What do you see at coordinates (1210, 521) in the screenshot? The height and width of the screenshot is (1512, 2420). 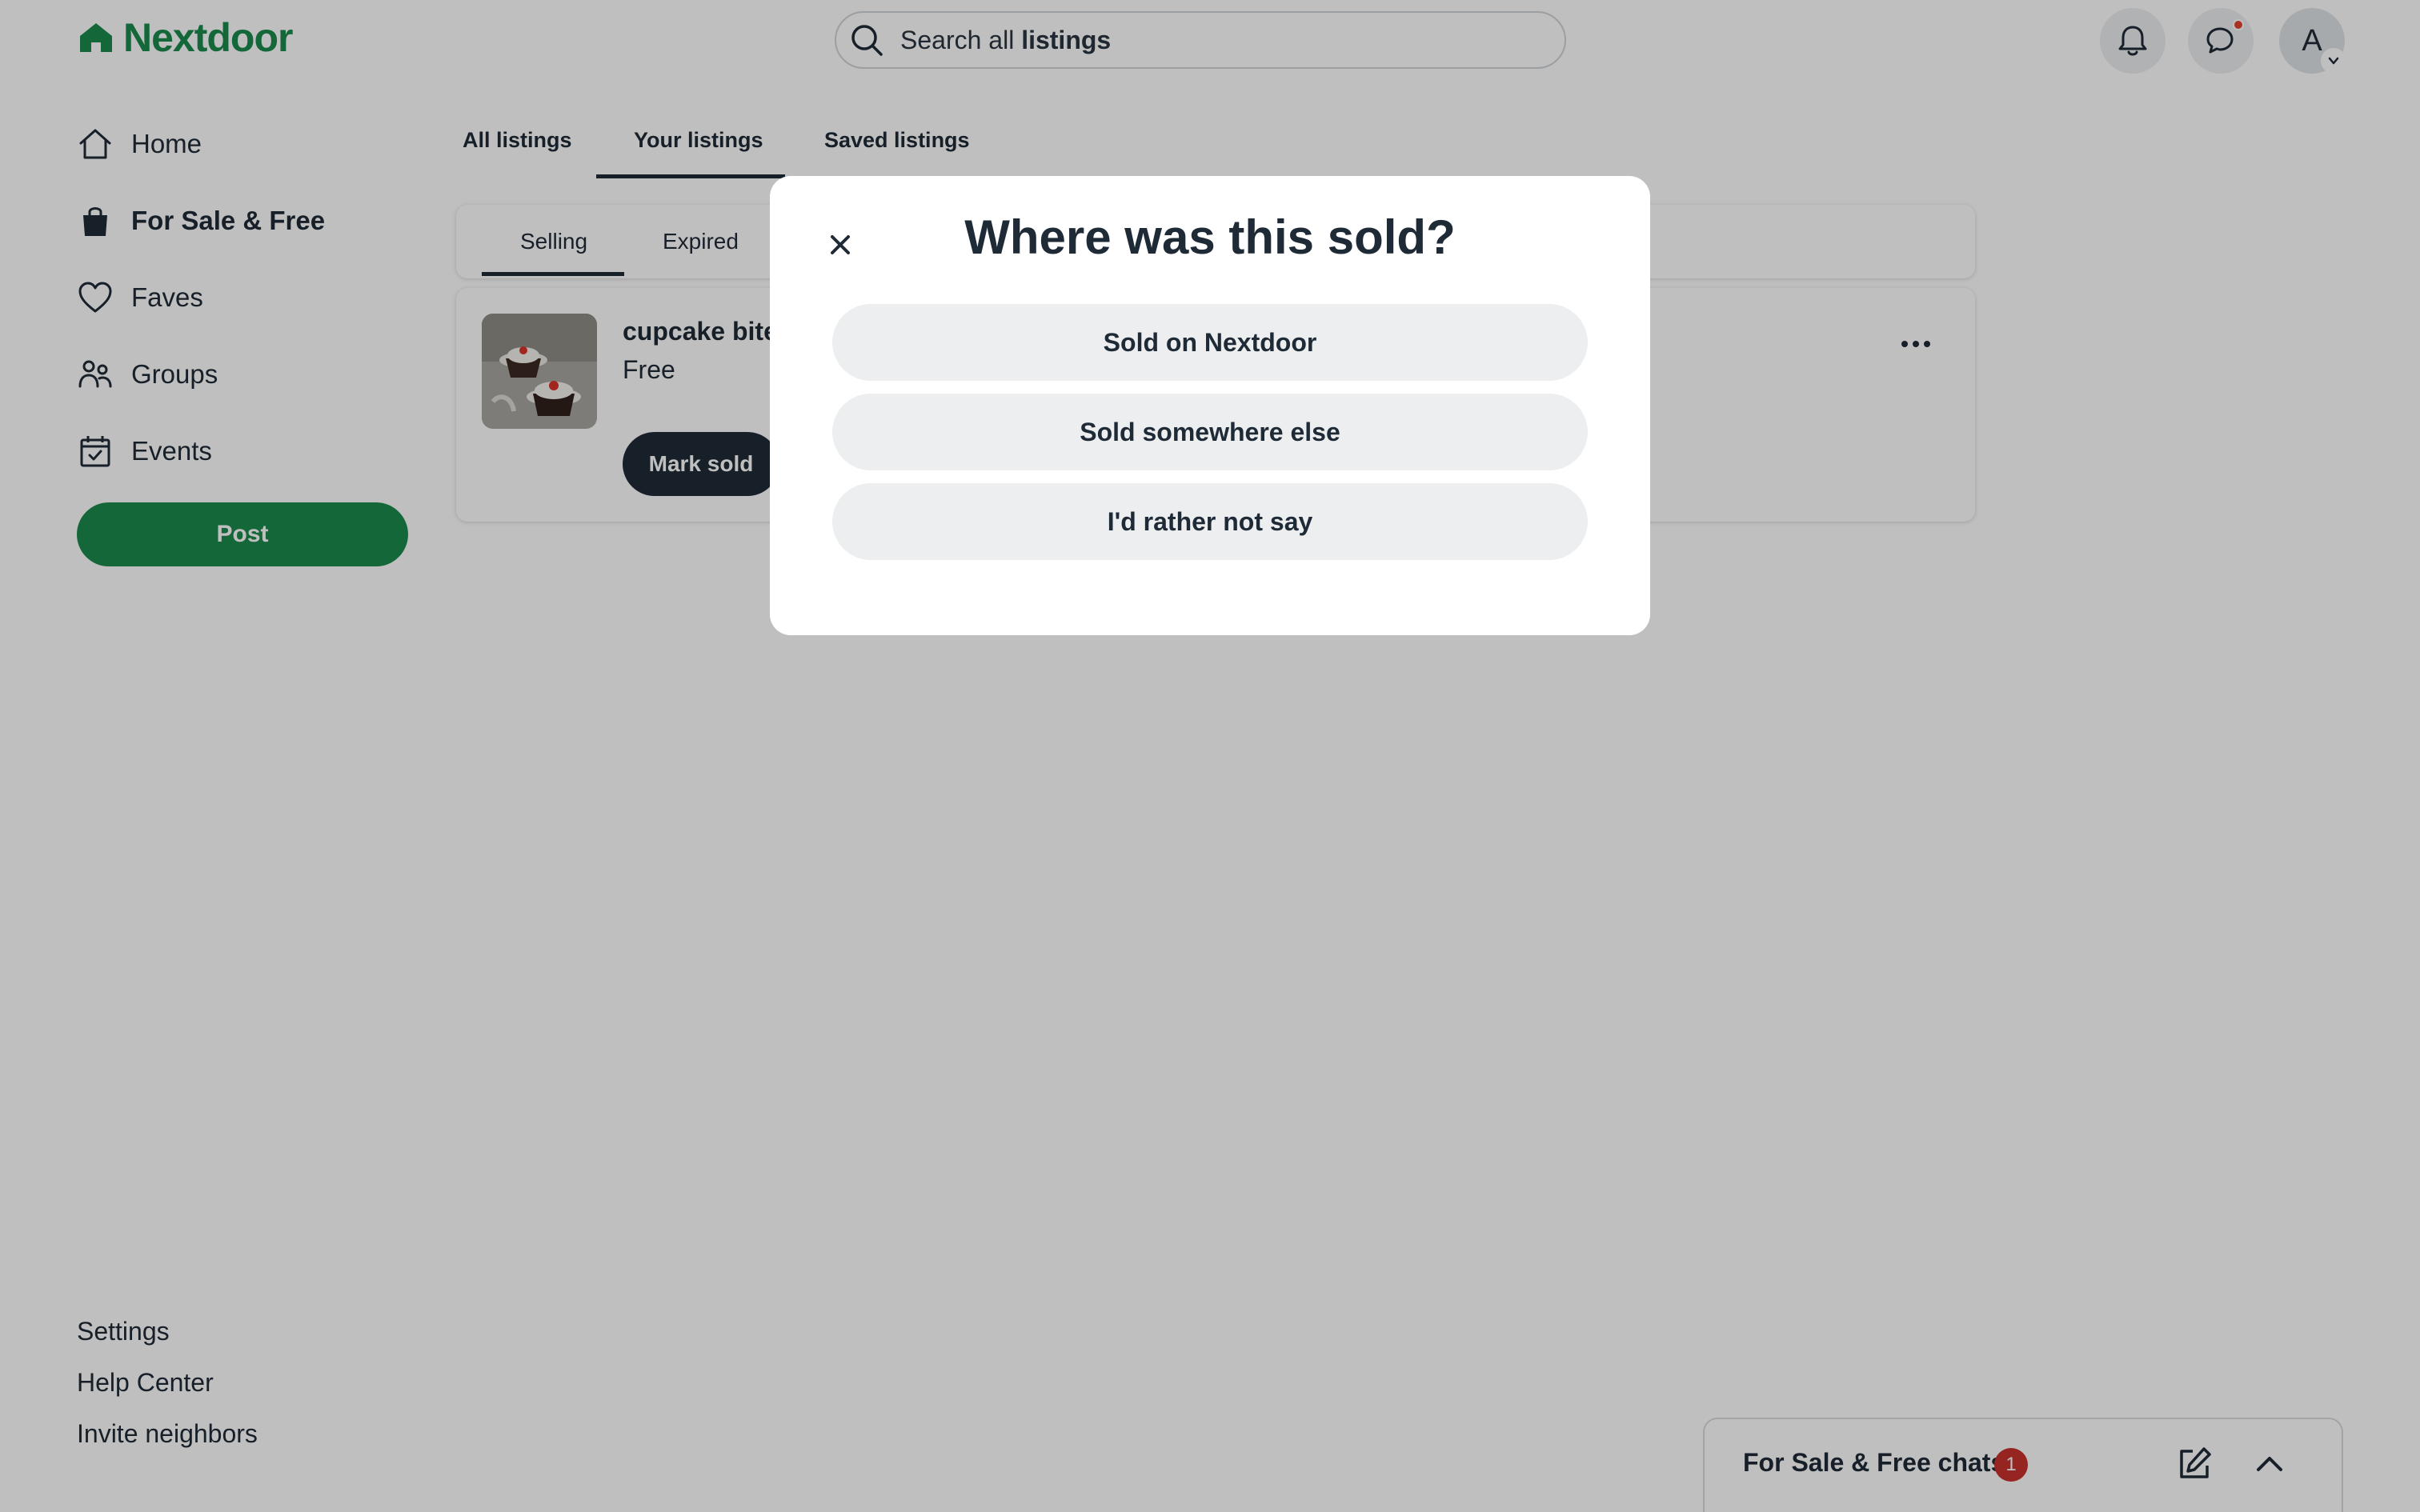 I see `rather-not-say-option: I'd rather not say` at bounding box center [1210, 521].